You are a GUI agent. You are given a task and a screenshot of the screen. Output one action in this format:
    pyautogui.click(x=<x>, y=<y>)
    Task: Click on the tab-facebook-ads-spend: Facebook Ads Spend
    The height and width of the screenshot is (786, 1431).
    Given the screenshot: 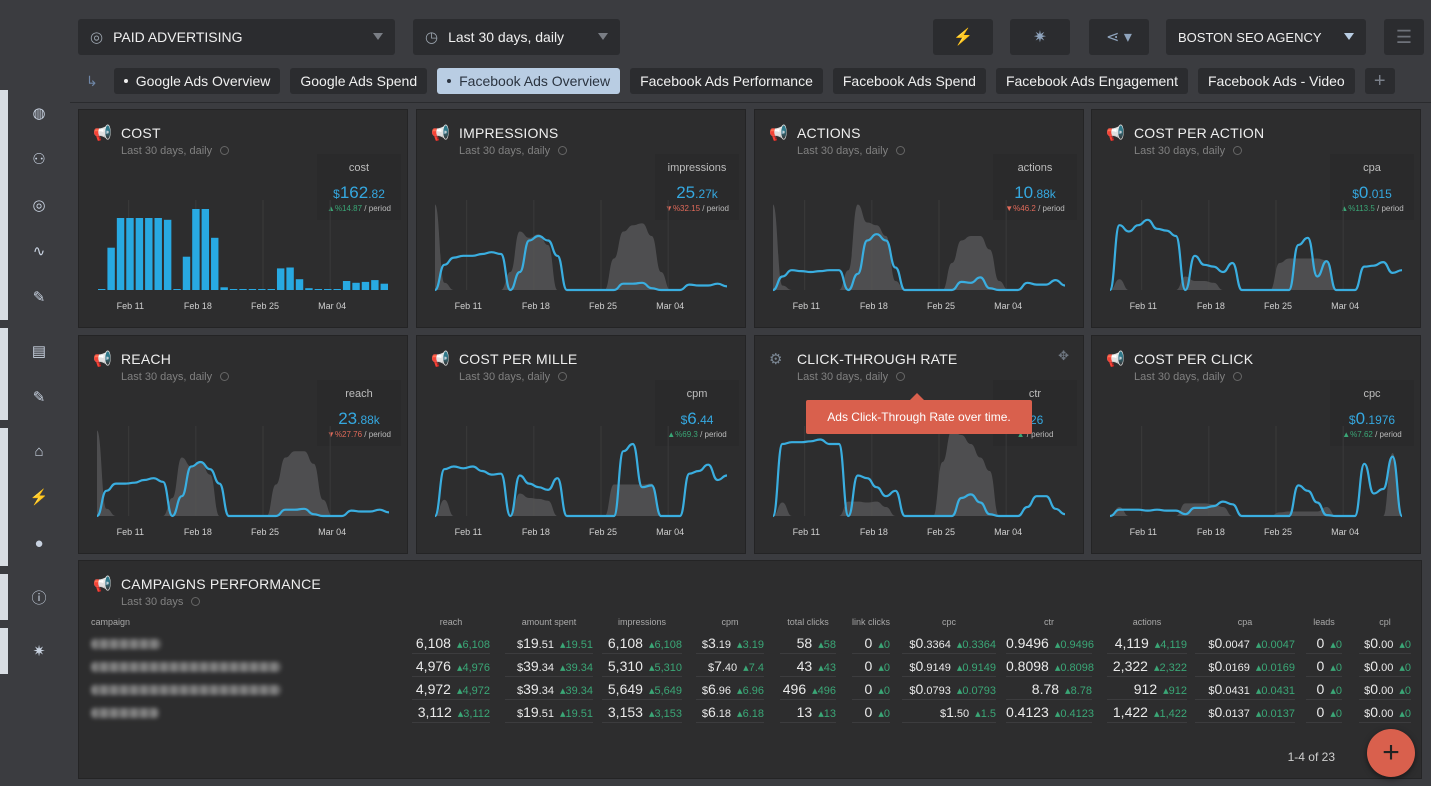 What is the action you would take?
    pyautogui.click(x=909, y=81)
    